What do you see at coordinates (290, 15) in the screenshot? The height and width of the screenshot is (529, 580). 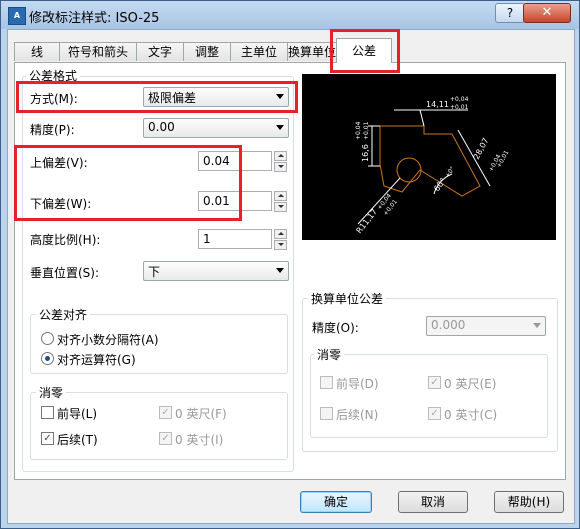 I see `title-bar: A 修改标注样式: ISO-25 ? ✕` at bounding box center [290, 15].